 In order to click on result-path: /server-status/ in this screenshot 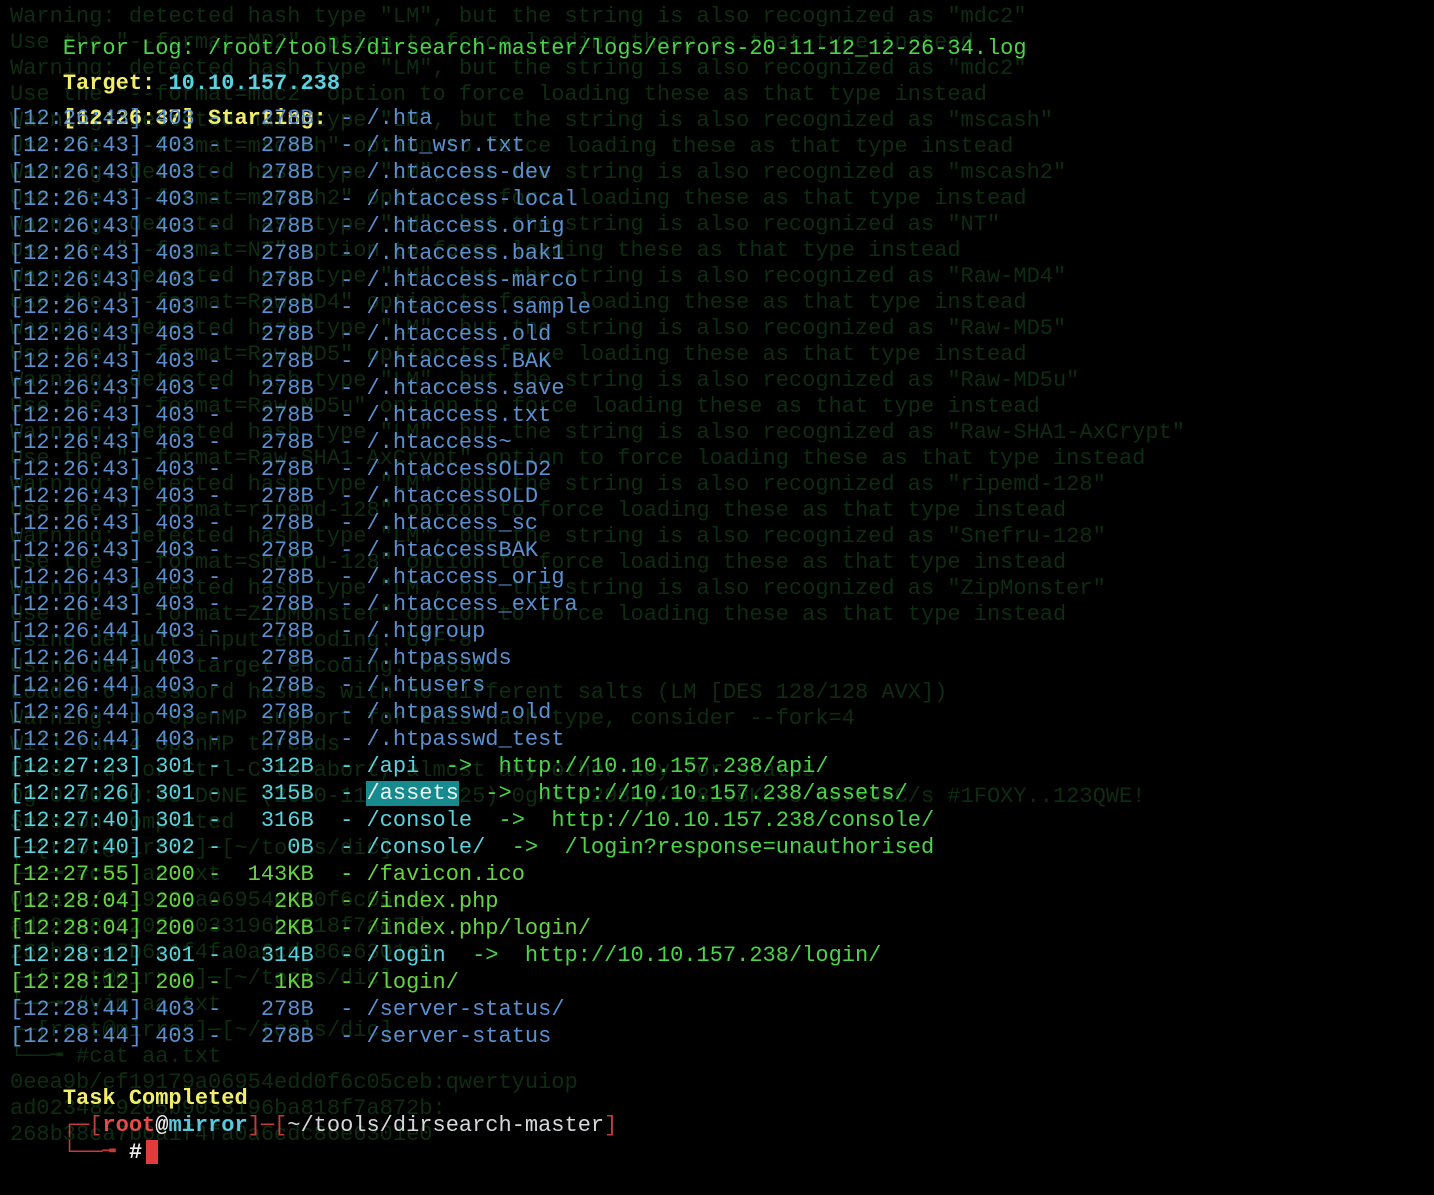, I will do `click(465, 1009)`.